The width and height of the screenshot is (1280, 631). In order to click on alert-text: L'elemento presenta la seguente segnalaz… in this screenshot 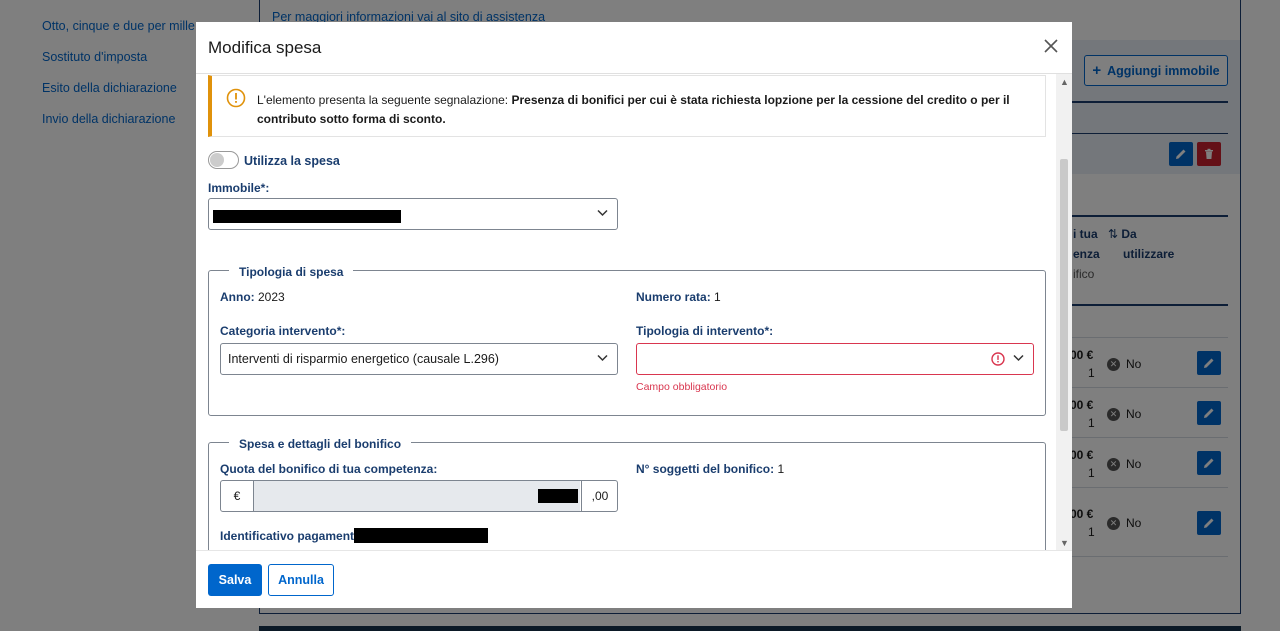, I will do `click(647, 110)`.